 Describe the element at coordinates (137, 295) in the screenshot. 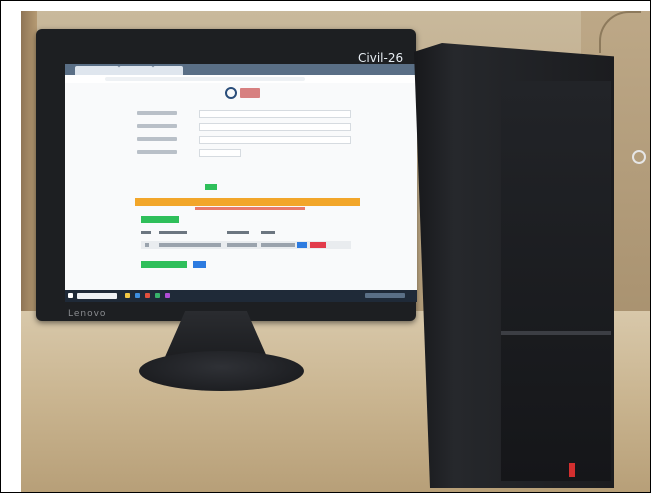

I see `browser-icon` at that location.